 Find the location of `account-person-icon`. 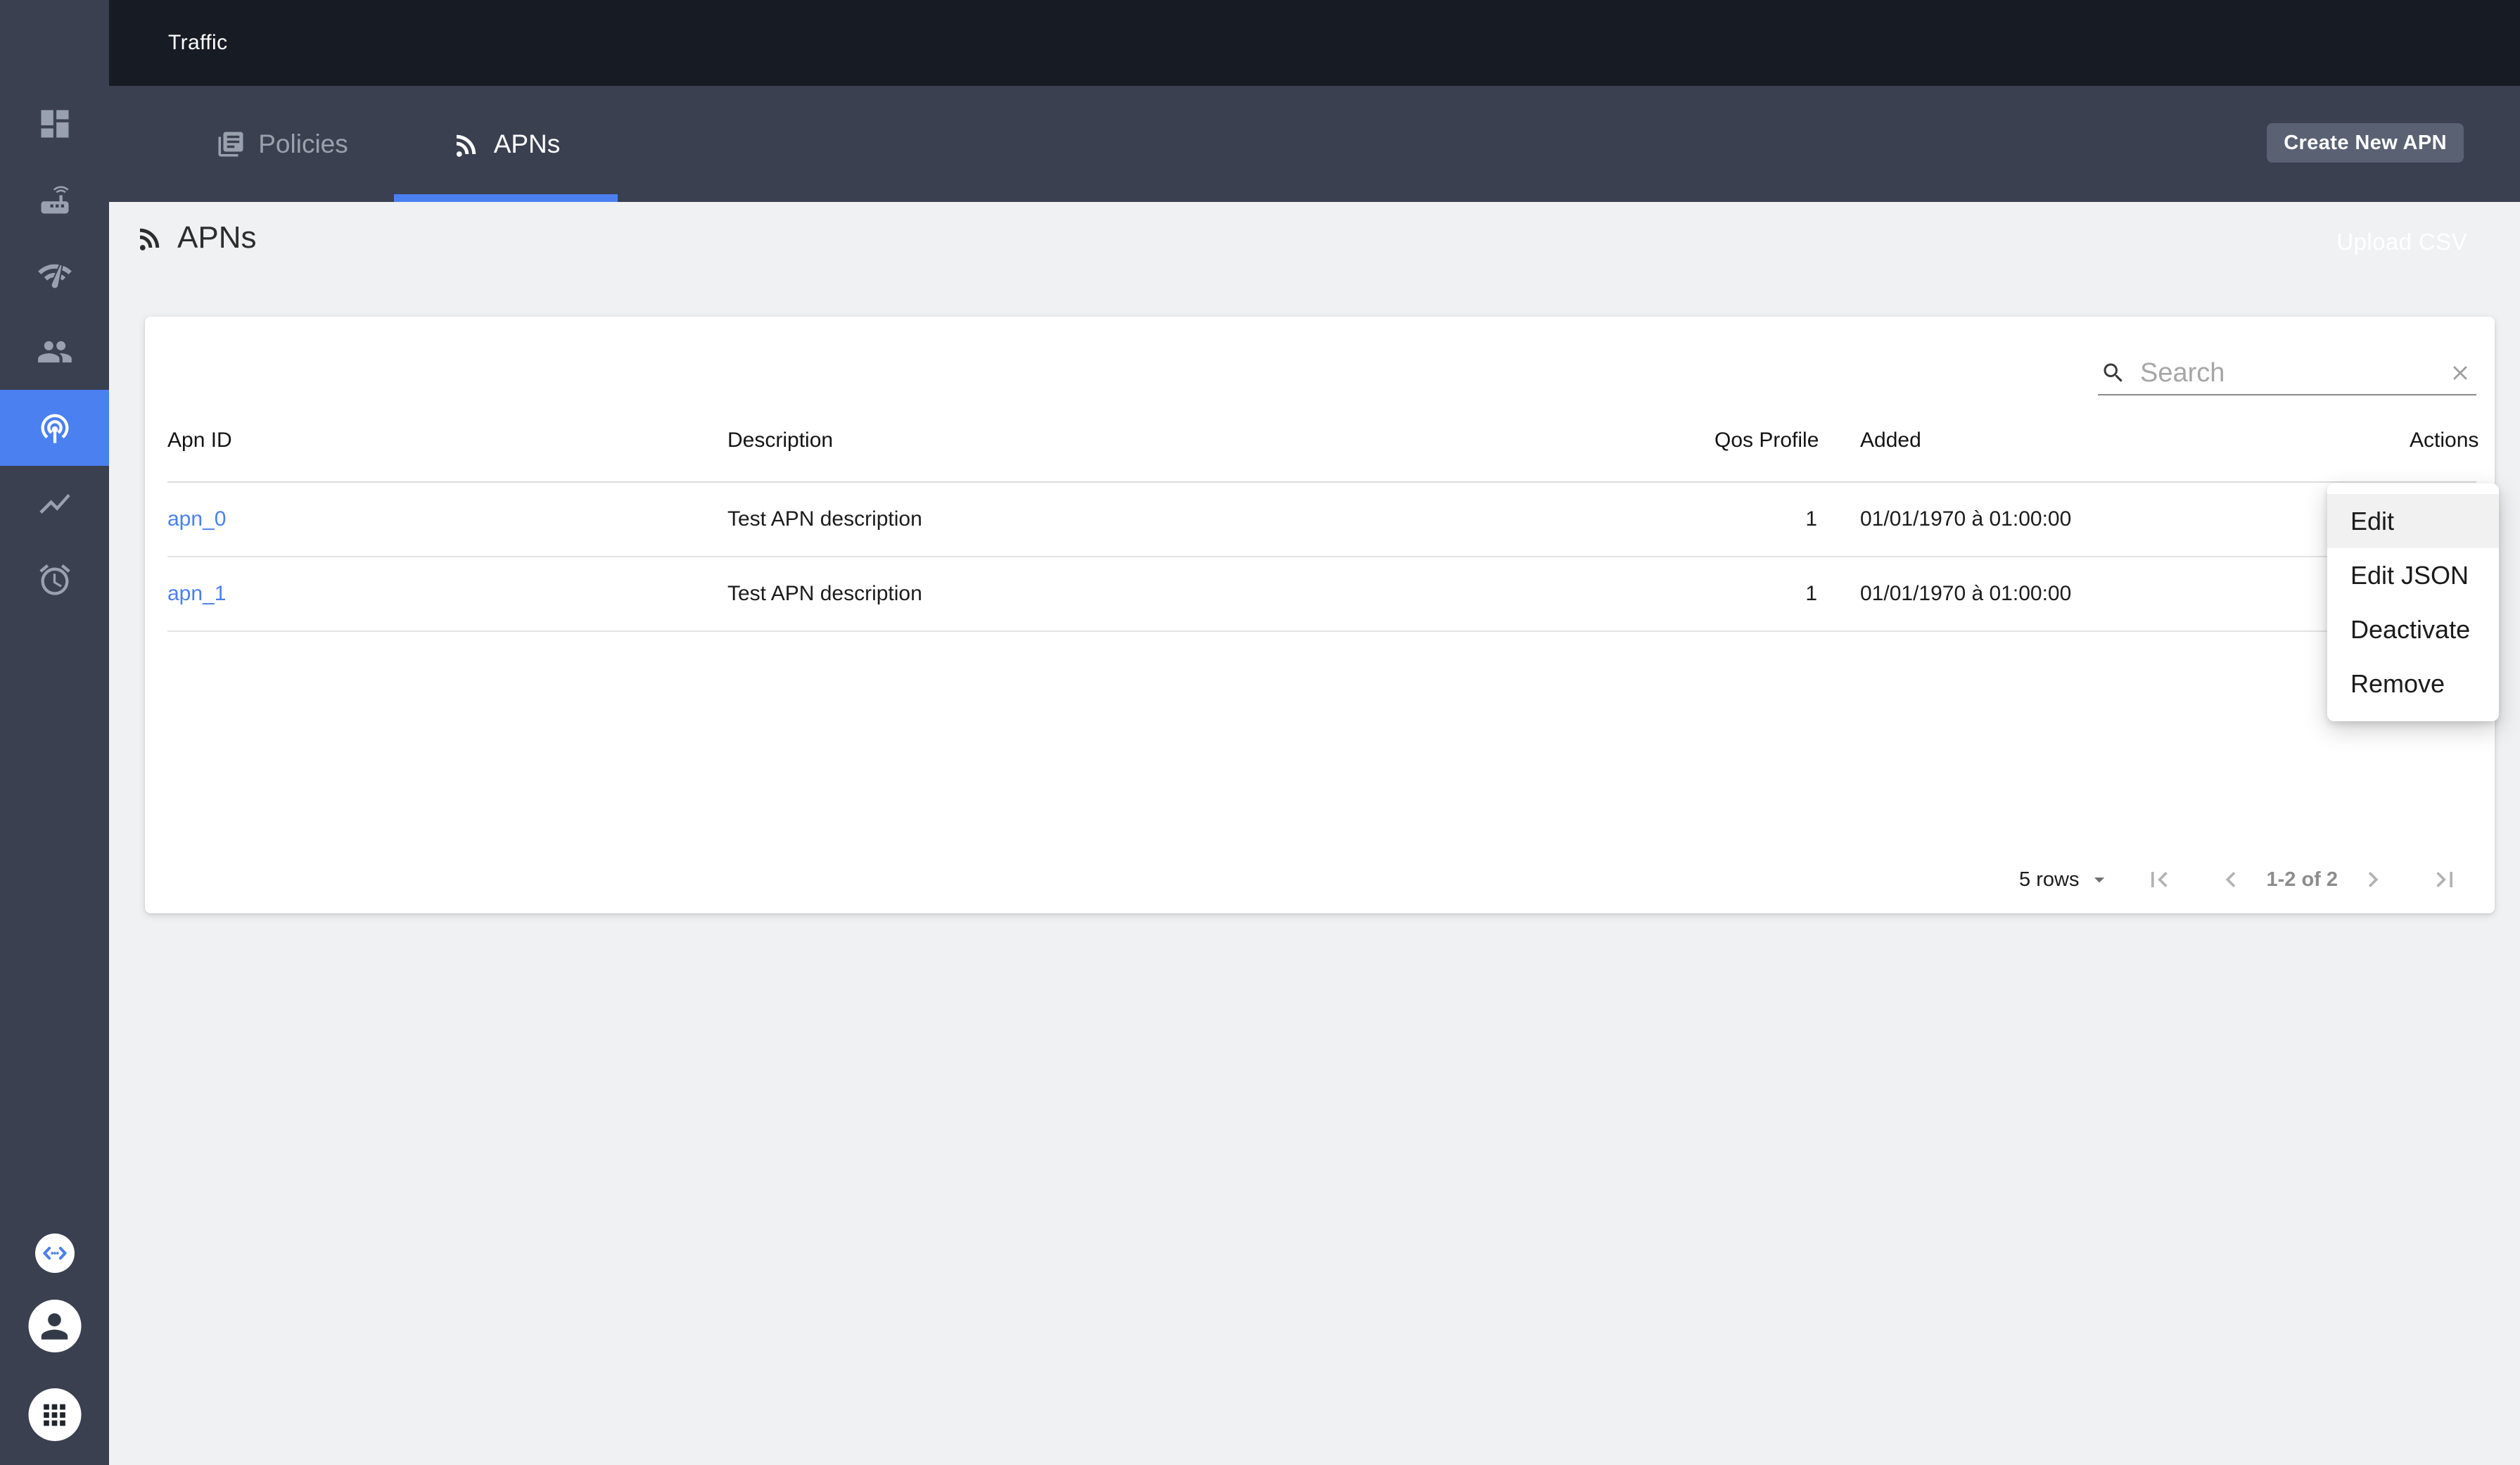

account-person-icon is located at coordinates (55, 1326).